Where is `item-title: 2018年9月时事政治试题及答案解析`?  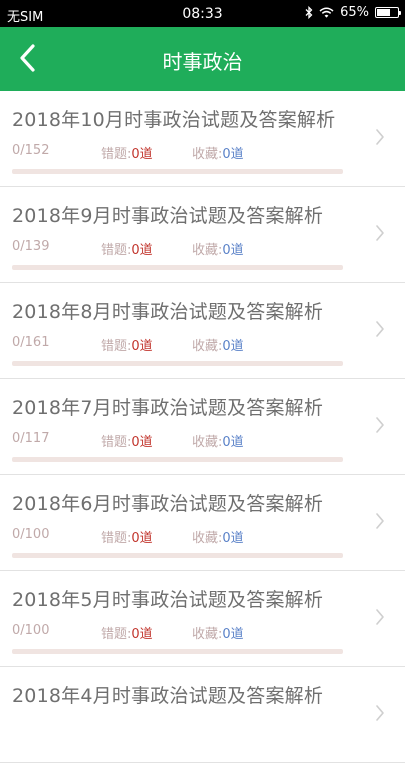 item-title: 2018年9月时事政治试题及答案解析 is located at coordinates (168, 216).